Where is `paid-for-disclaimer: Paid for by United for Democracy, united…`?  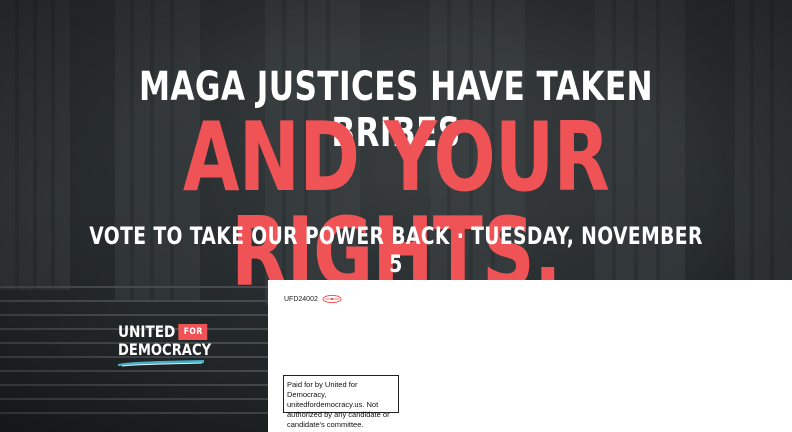 paid-for-disclaimer: Paid for by United for Democracy, united… is located at coordinates (341, 402).